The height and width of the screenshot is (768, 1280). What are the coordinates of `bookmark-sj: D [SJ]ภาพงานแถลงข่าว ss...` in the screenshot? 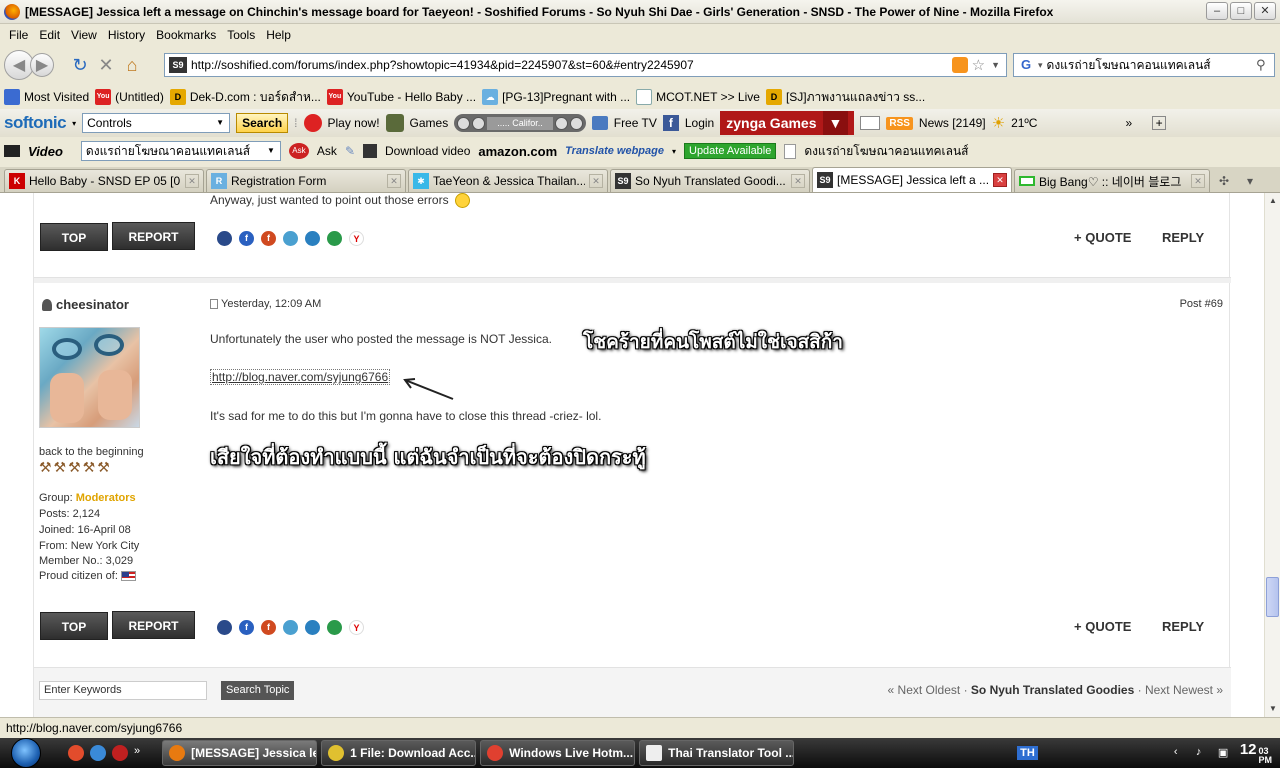 It's located at (845, 97).